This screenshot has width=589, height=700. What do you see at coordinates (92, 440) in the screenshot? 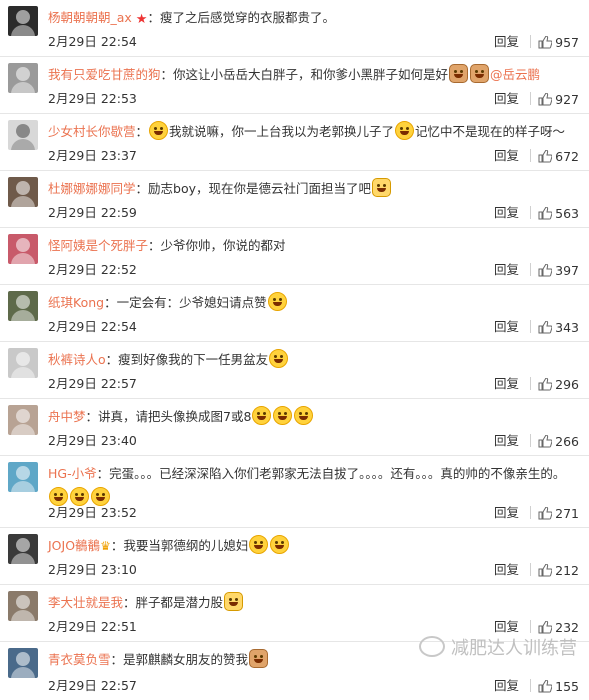
I see `comment-time: 2月29日 23:40` at bounding box center [92, 440].